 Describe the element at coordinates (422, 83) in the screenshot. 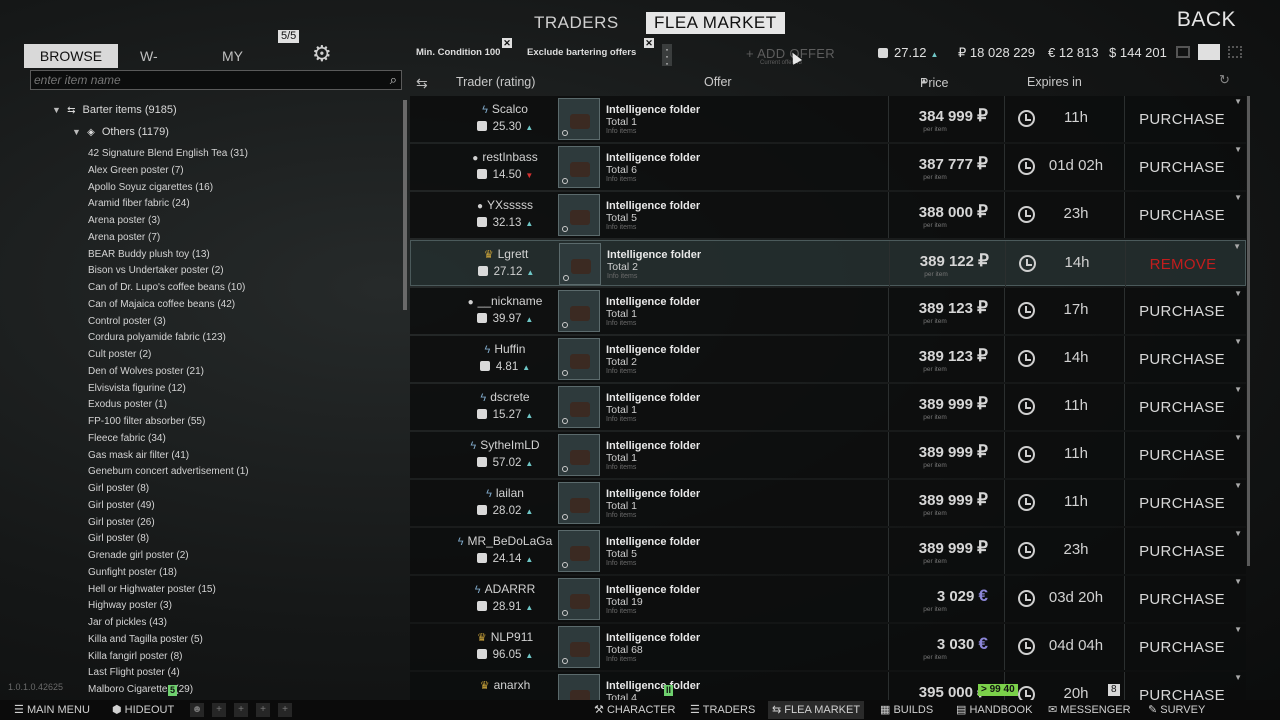

I see `exchange-icon: ⇆` at that location.